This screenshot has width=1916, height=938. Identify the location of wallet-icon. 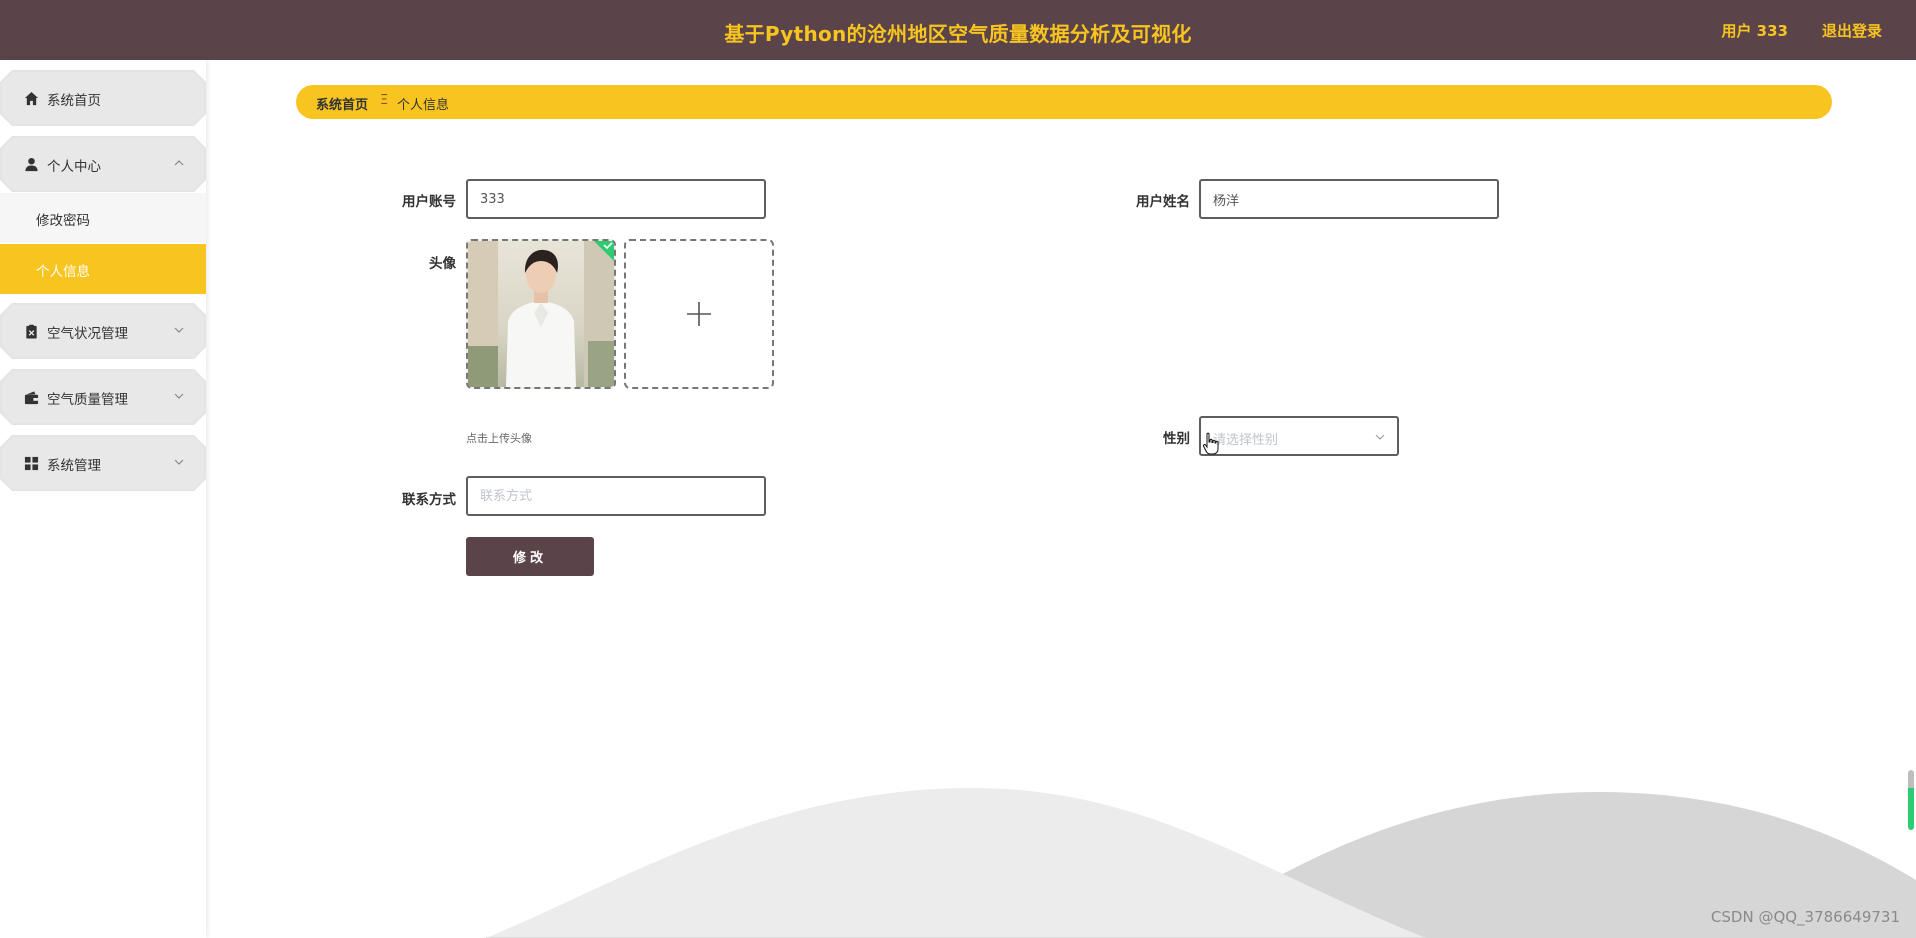
(31, 398).